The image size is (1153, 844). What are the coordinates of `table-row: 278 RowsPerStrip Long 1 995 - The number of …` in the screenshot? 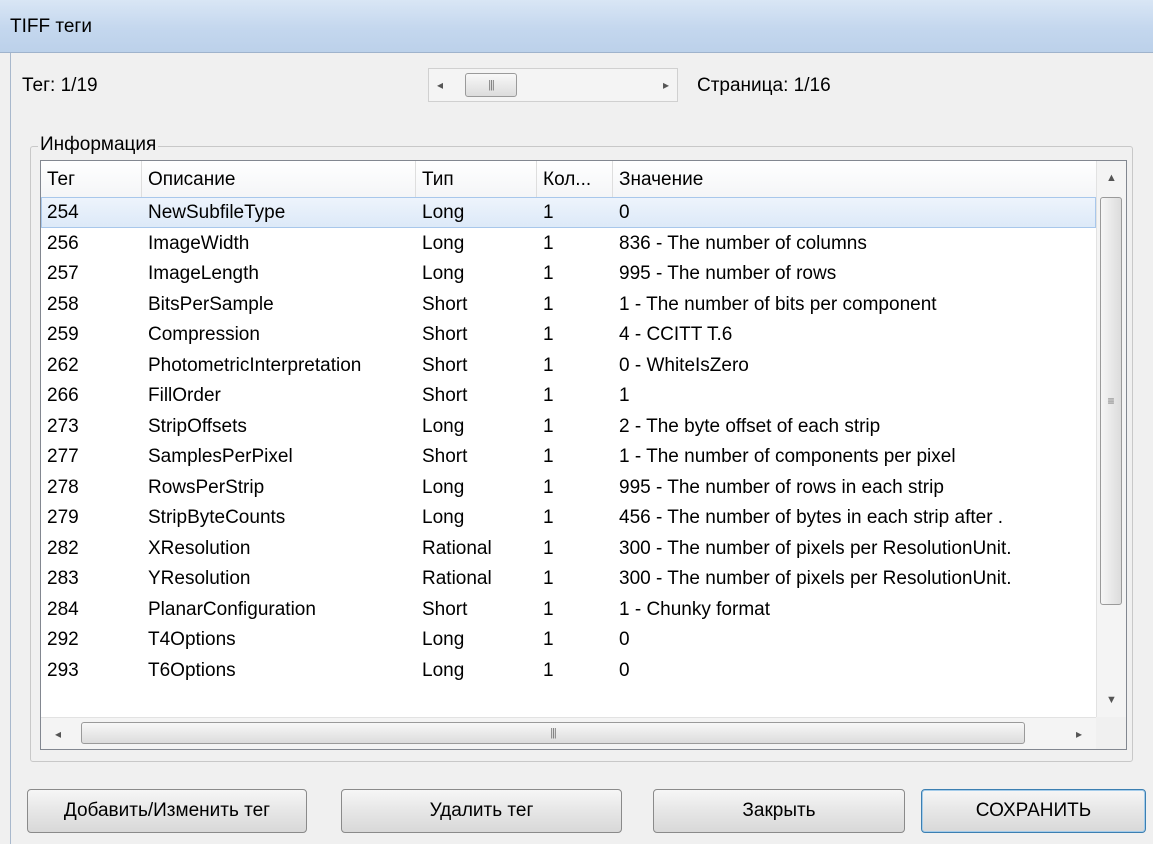 It's located at (568, 487).